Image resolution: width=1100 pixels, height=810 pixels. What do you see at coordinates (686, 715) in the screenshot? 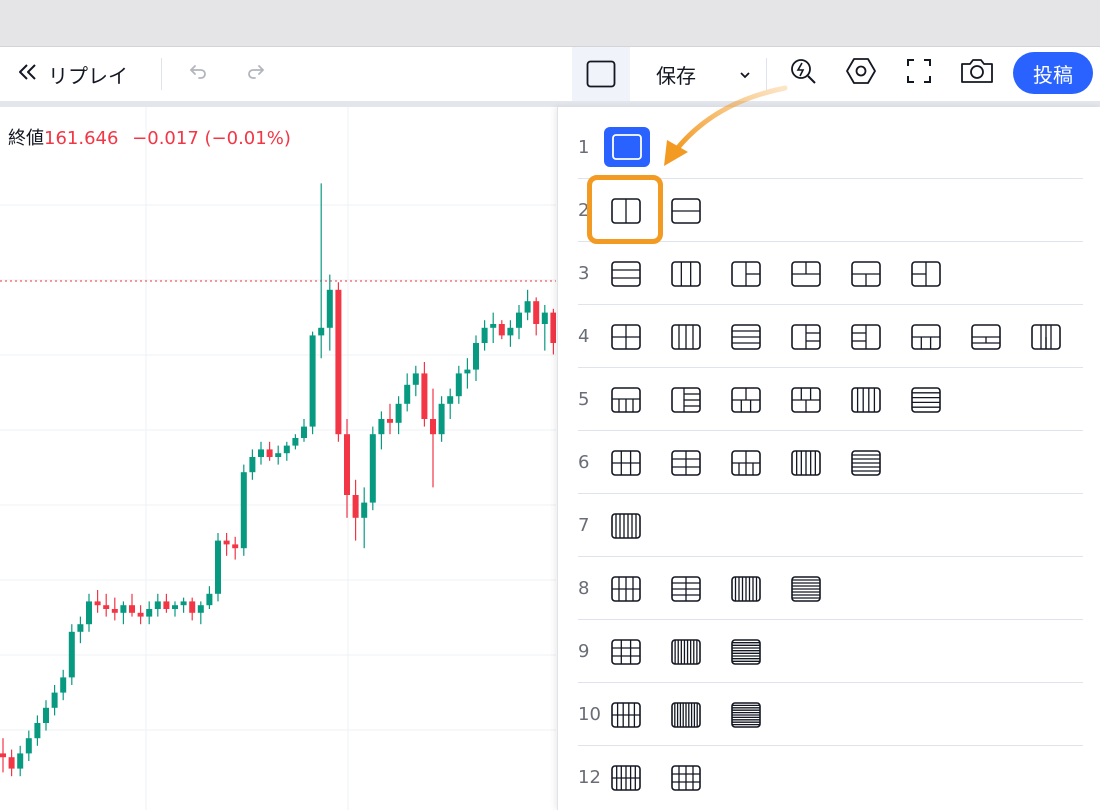
I see `layout-option-10v-icon` at bounding box center [686, 715].